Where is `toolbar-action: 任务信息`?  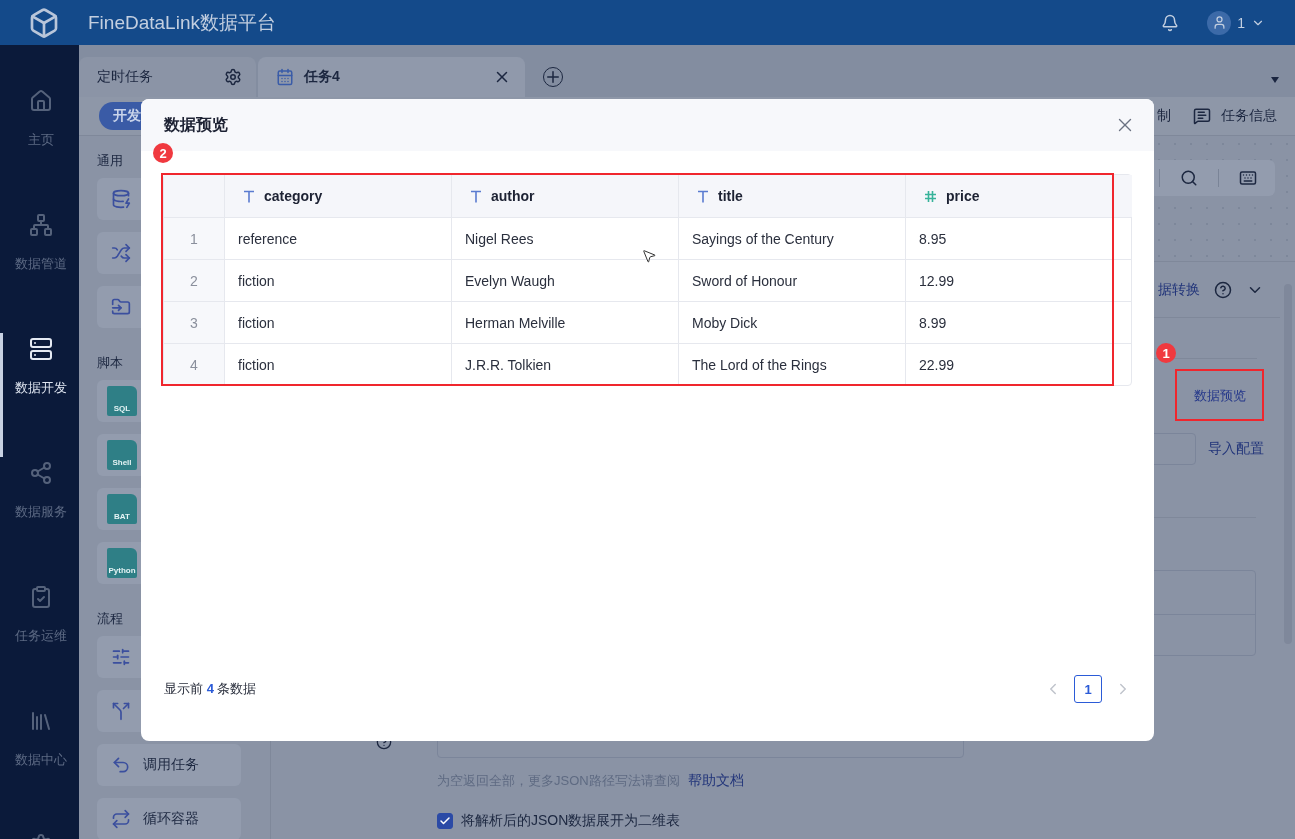
toolbar-action: 任务信息 is located at coordinates (1235, 116).